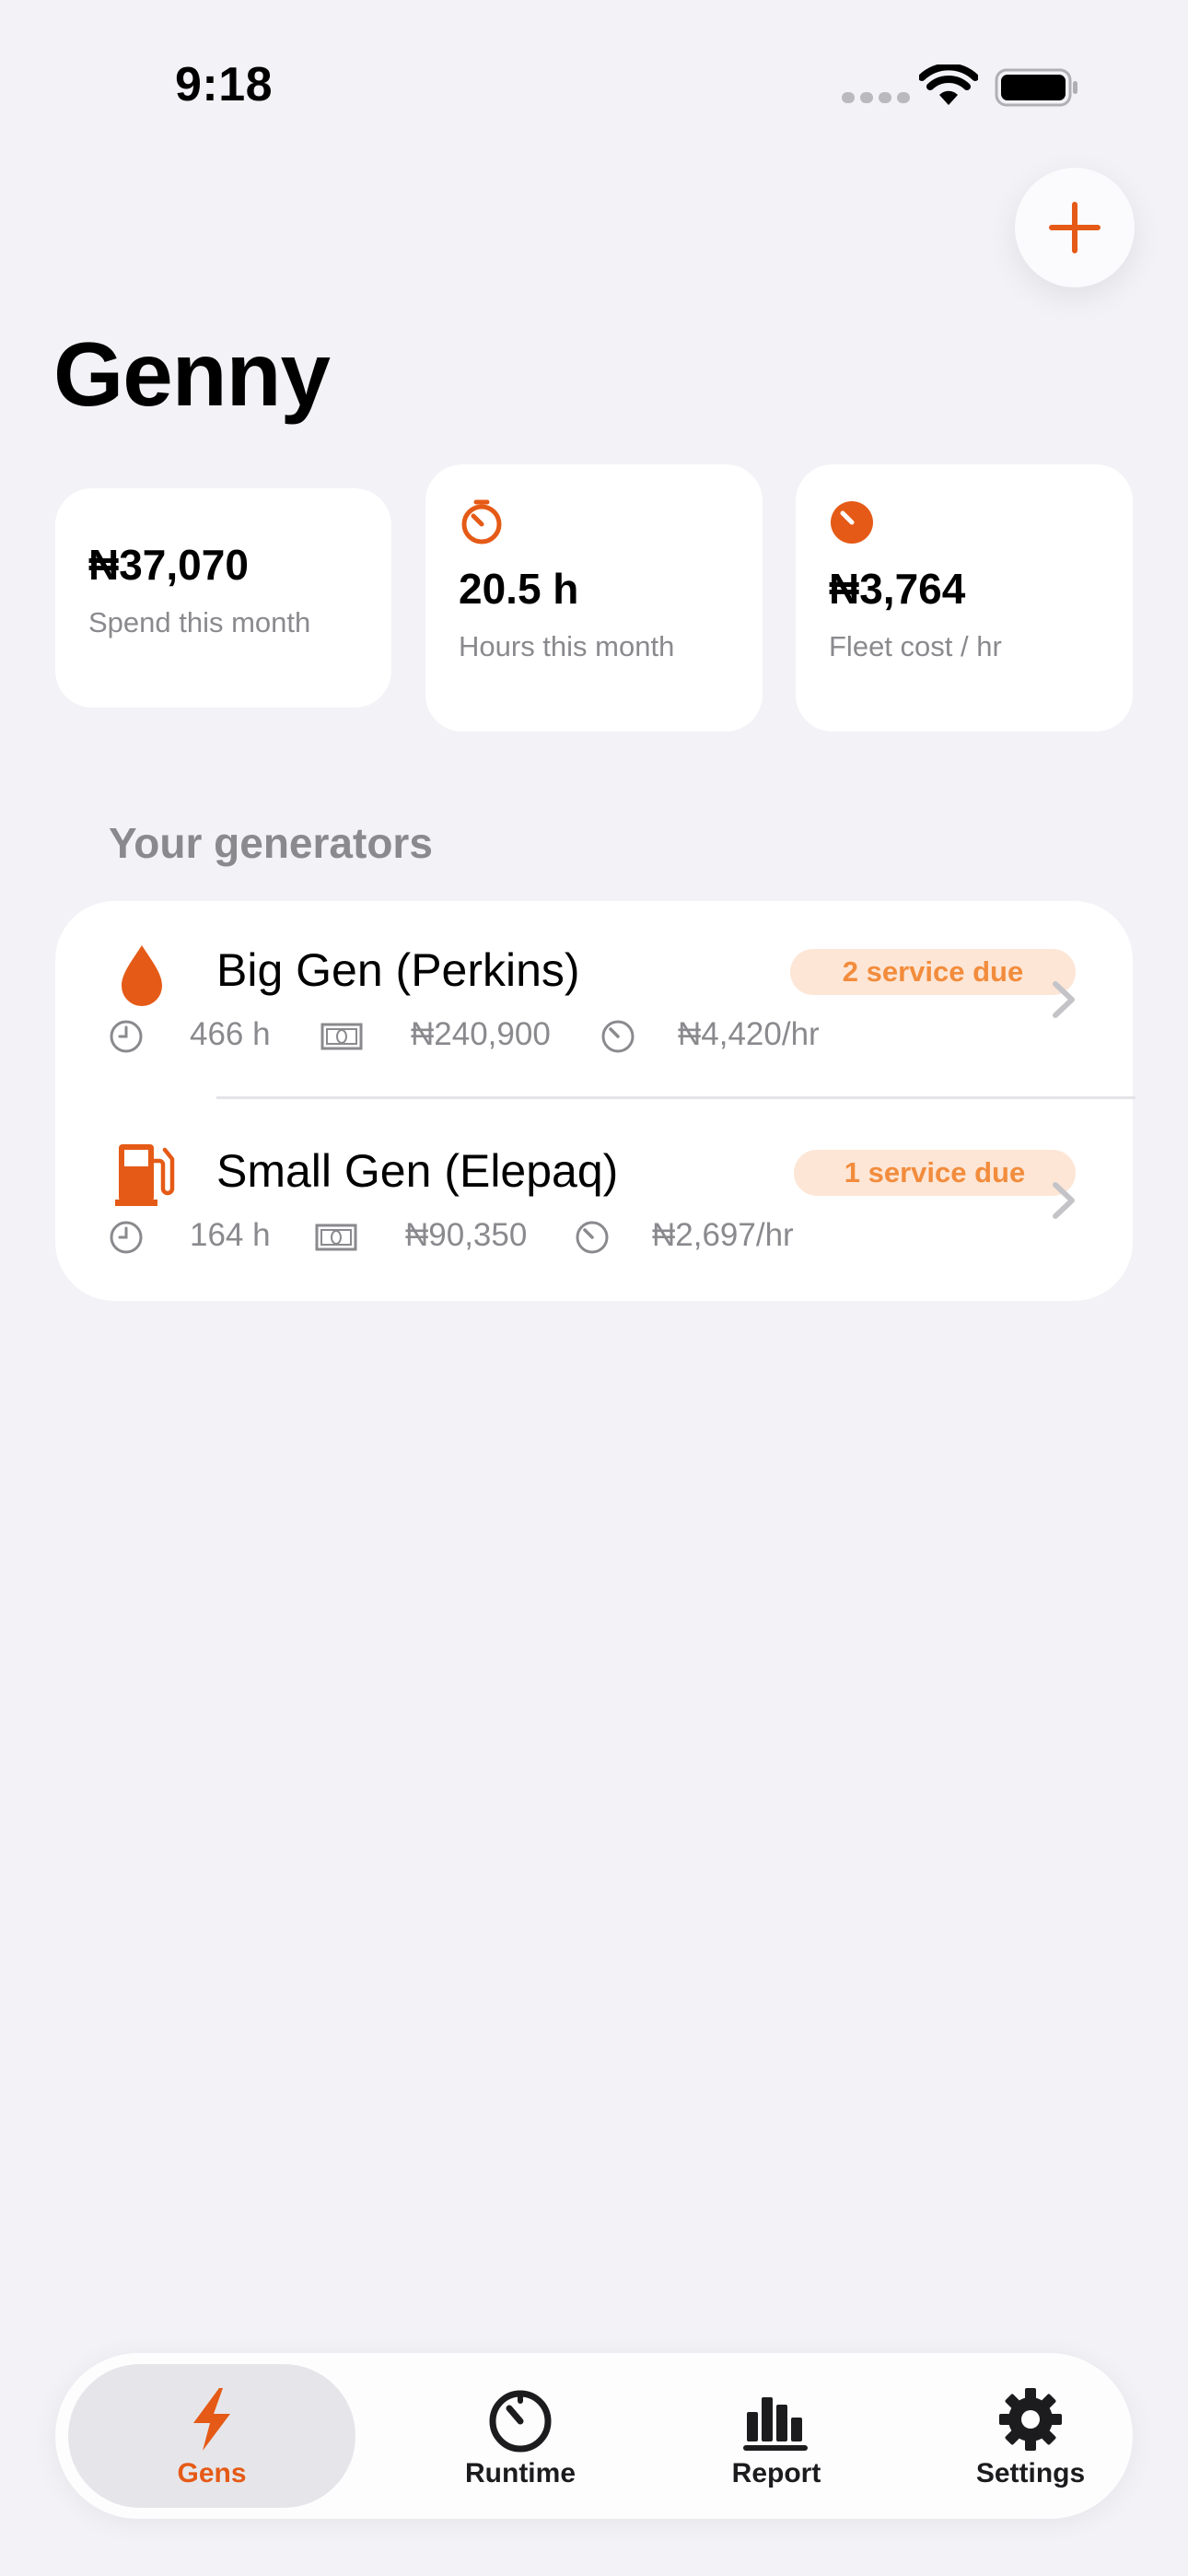 The image size is (1188, 2576). I want to click on battery-icon, so click(1036, 87).